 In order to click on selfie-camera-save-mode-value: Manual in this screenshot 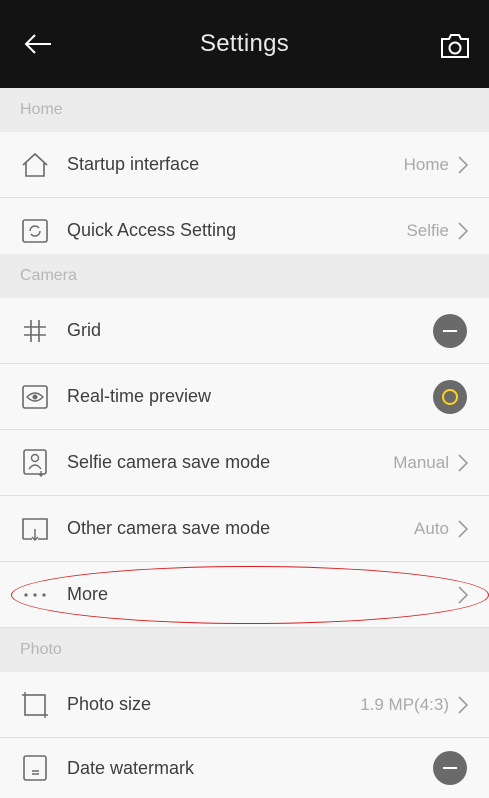, I will do `click(421, 462)`.